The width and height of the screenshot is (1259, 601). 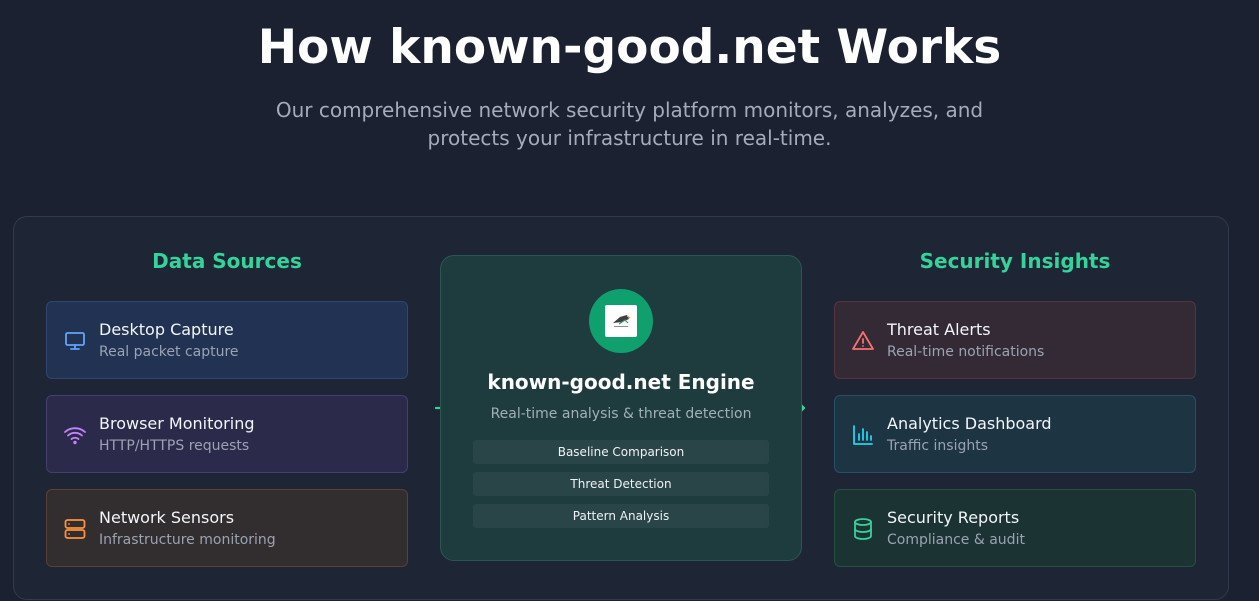 What do you see at coordinates (969, 423) in the screenshot?
I see `card-title: Analytics Dashboard` at bounding box center [969, 423].